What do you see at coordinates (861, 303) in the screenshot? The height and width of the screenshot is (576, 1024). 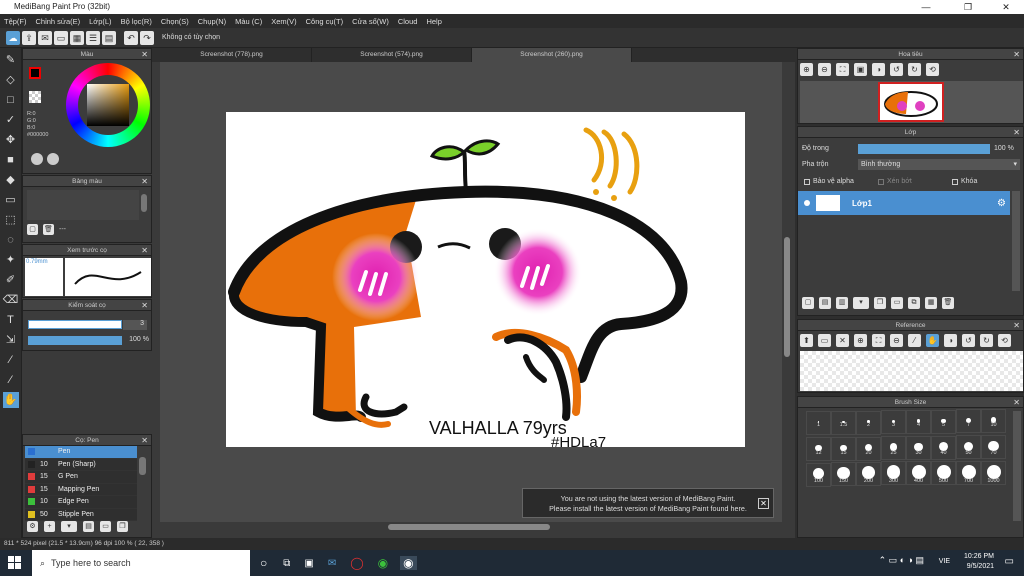 I see `layer-menu-icon: ▾` at bounding box center [861, 303].